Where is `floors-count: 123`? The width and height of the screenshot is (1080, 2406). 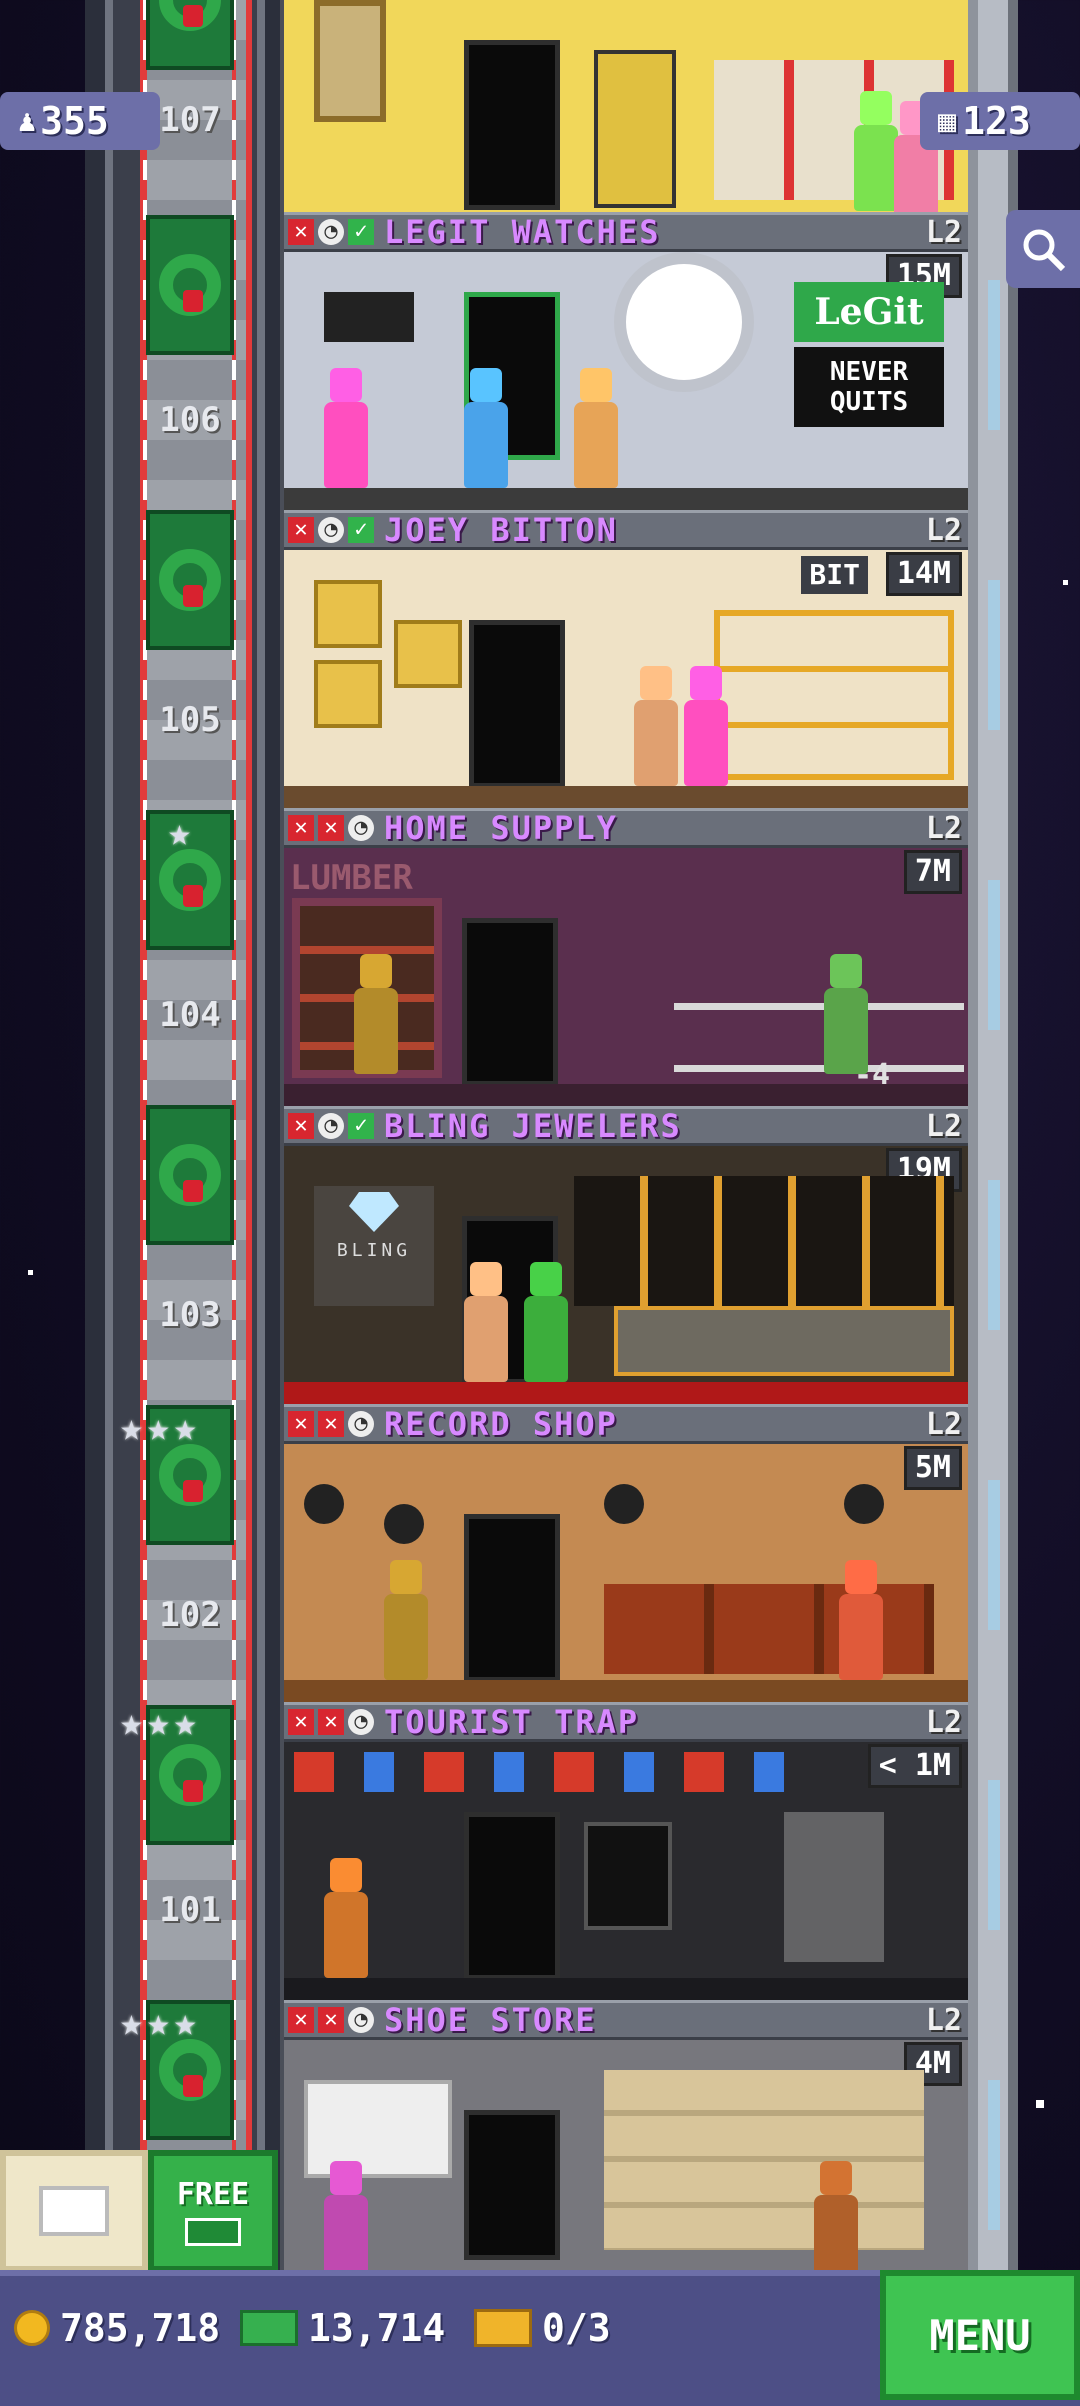 floors-count: 123 is located at coordinates (996, 121).